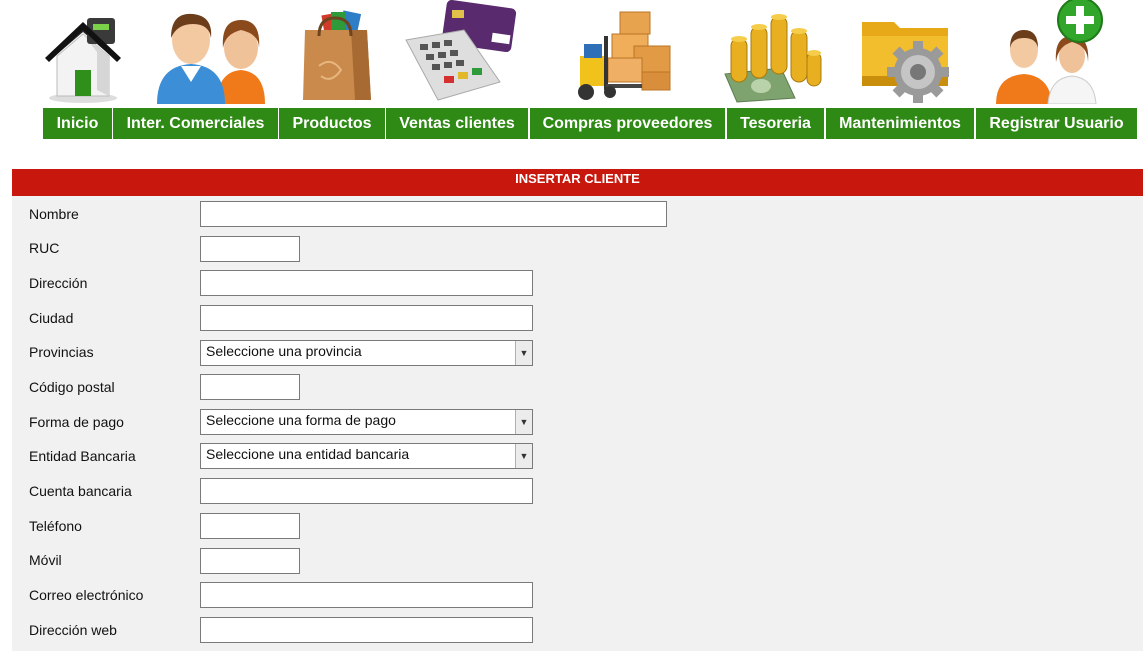  I want to click on nombre-label: Nombre, so click(54, 214).